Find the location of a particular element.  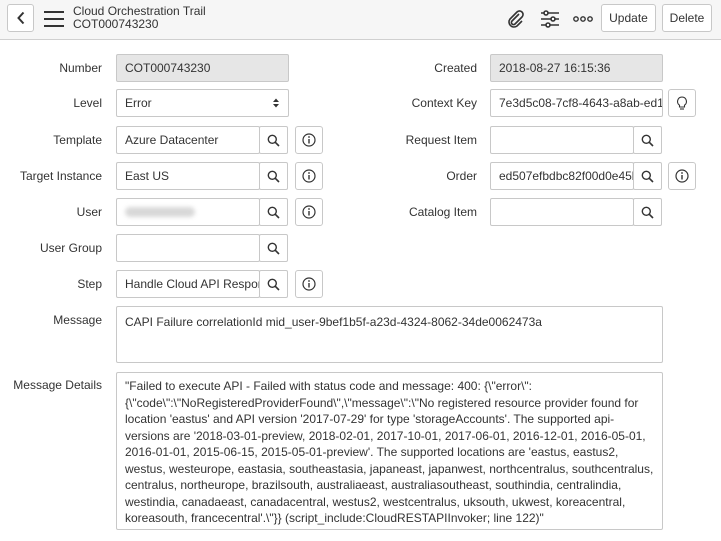

menu-icon is located at coordinates (54, 19).